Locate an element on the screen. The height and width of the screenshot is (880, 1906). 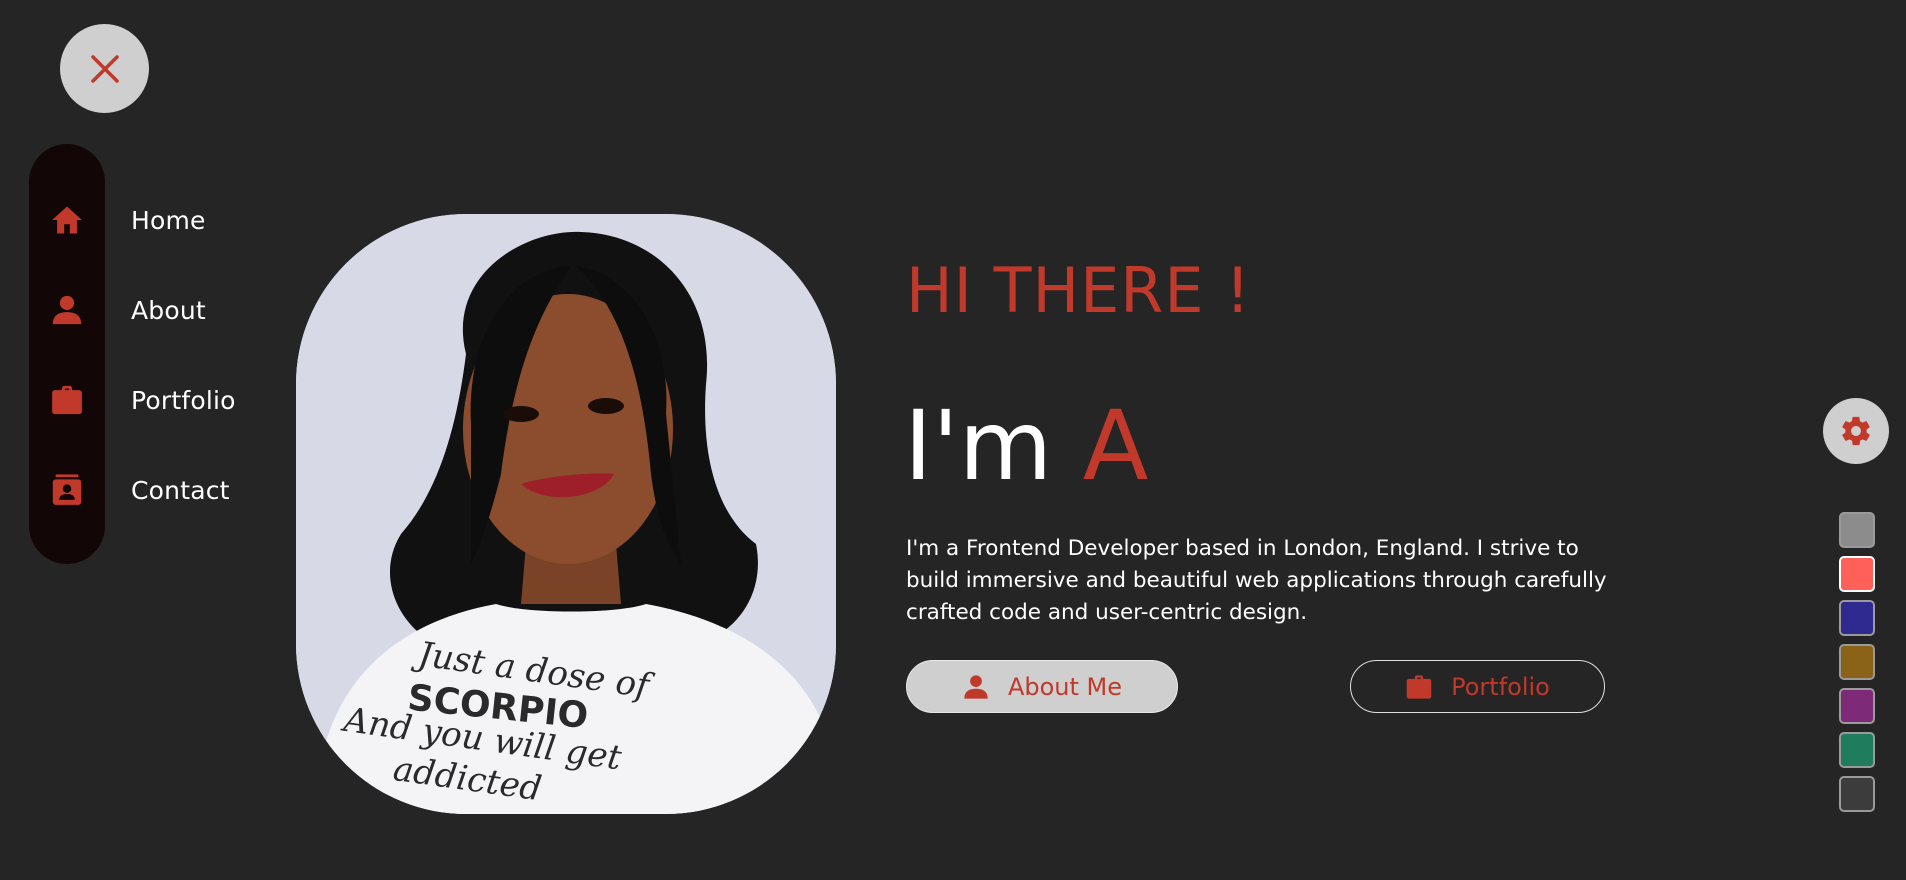
nav-item-contact: Contact is located at coordinates (129, 490).